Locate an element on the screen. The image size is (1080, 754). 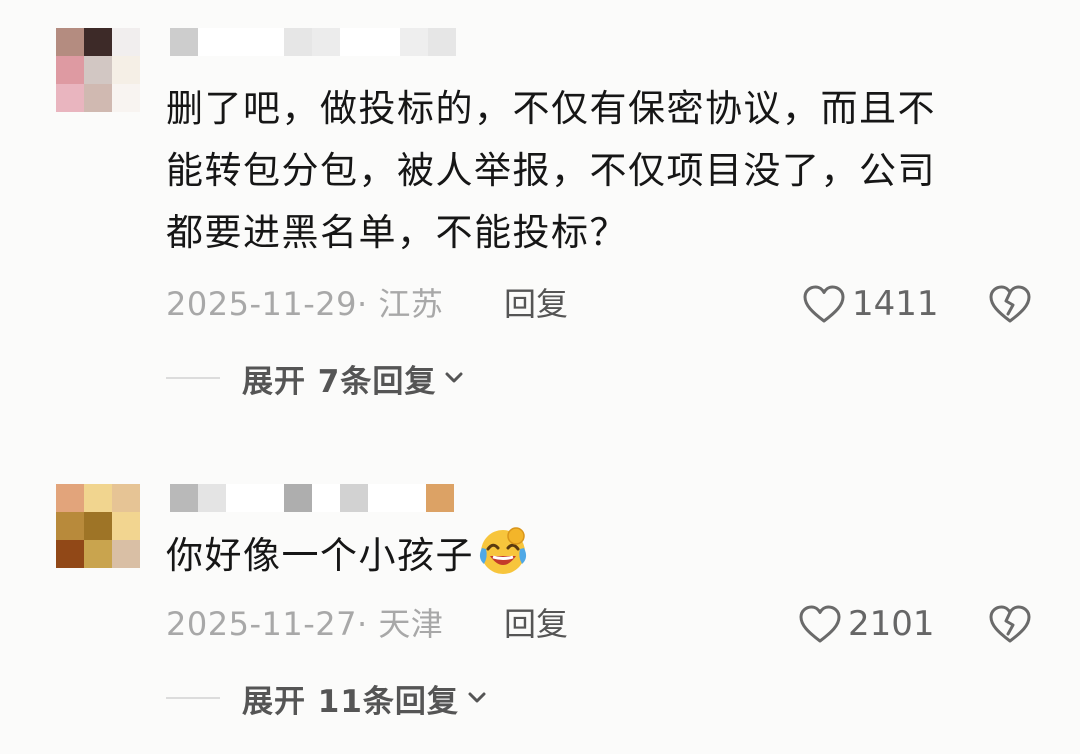
comment-meta: 2025-11-29· 江苏 回复 1411 is located at coordinates (606, 304).